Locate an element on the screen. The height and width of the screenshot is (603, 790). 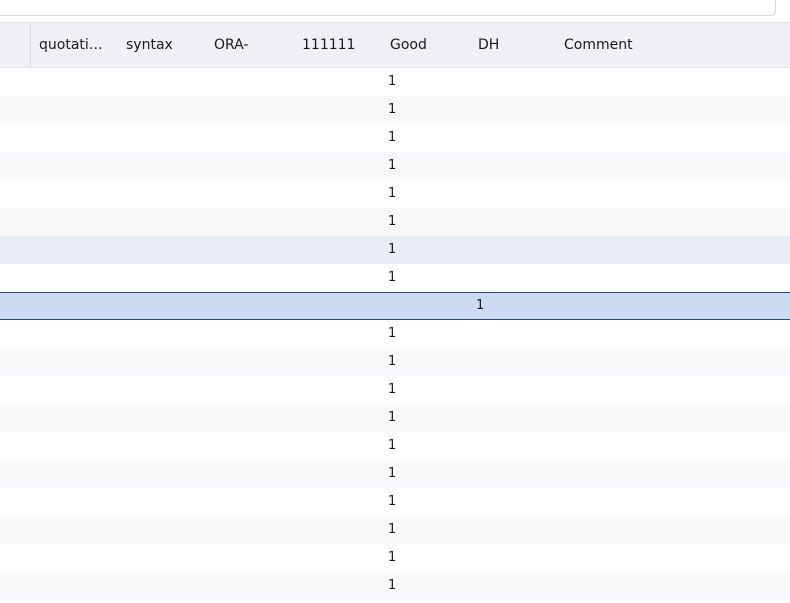
col-syntax-header: syntax is located at coordinates (162, 45).